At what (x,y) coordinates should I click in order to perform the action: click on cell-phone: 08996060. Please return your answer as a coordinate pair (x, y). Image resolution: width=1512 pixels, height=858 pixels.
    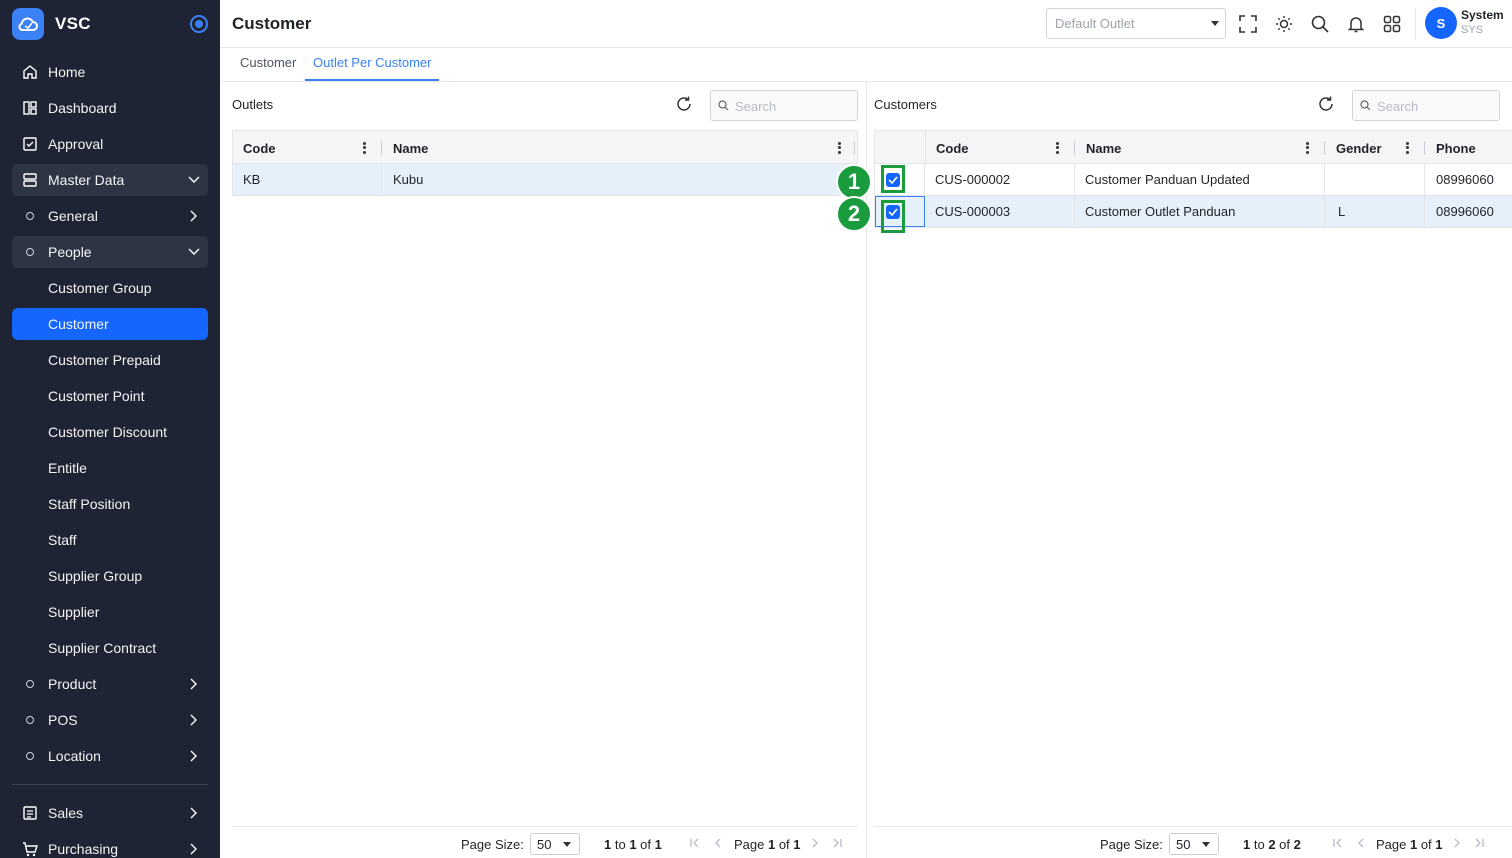
    Looking at the image, I should click on (1465, 211).